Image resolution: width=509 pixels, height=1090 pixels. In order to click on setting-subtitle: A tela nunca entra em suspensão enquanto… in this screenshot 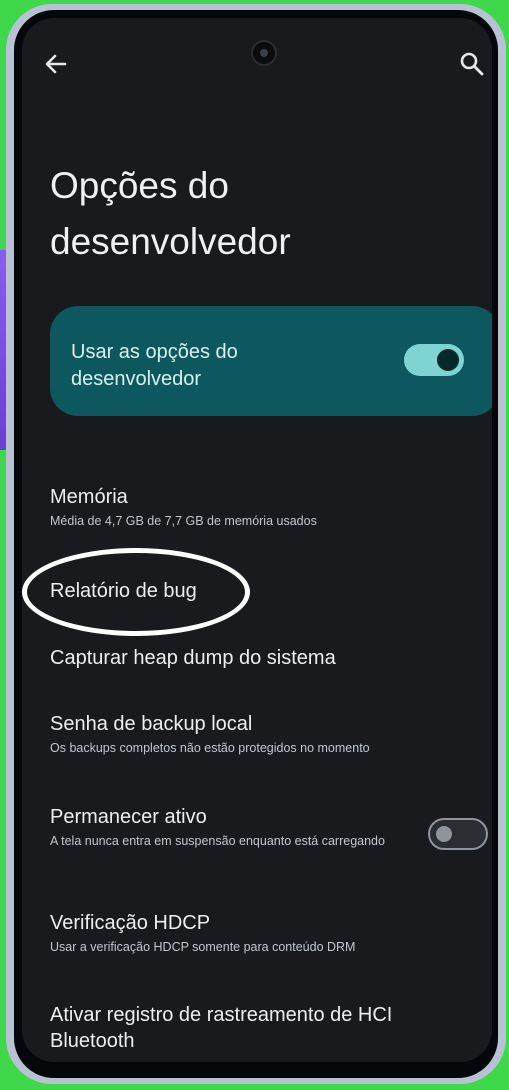, I will do `click(217, 841)`.